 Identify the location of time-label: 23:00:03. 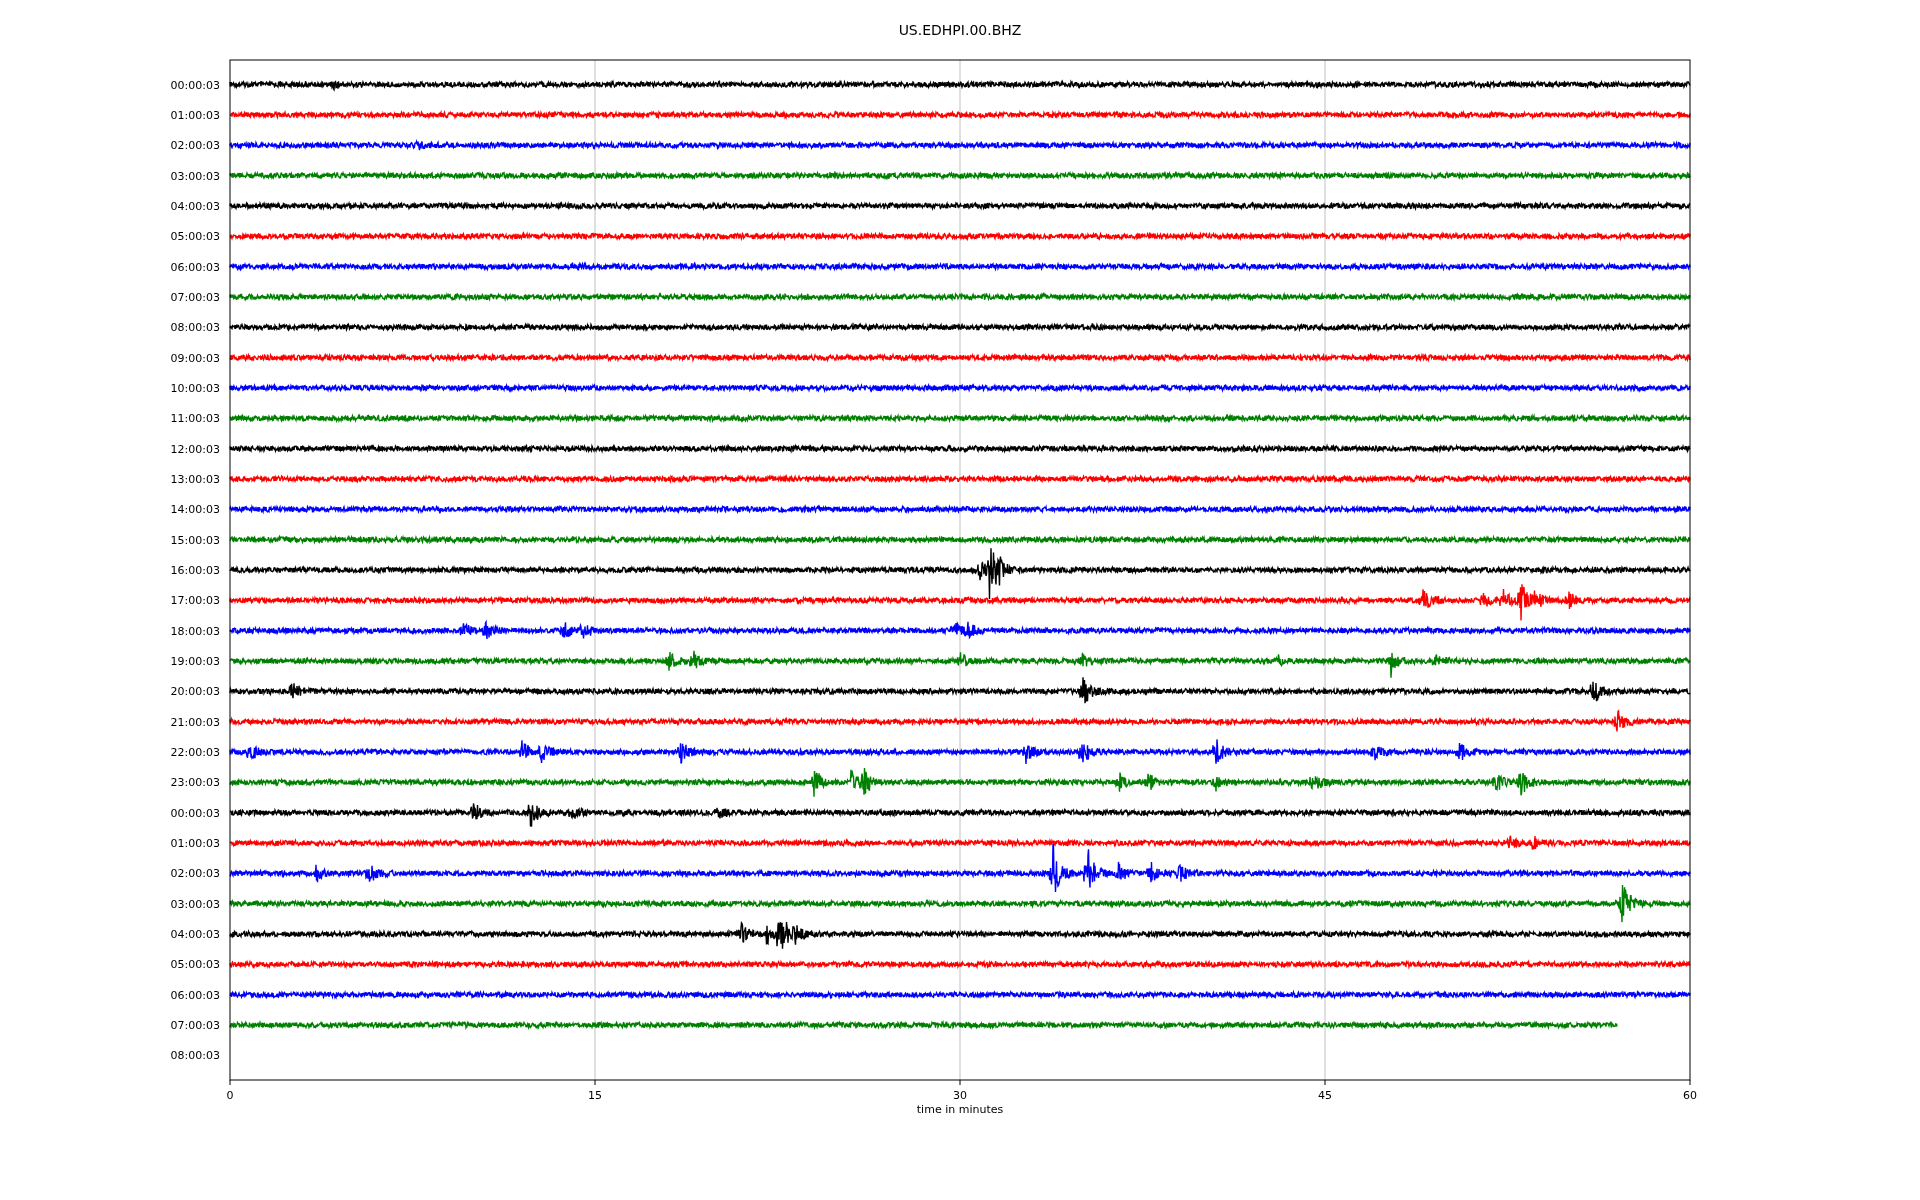
(195, 783).